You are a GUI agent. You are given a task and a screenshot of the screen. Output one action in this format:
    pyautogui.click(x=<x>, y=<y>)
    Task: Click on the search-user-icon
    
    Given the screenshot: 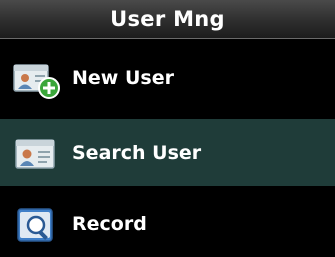 What is the action you would take?
    pyautogui.click(x=37, y=153)
    